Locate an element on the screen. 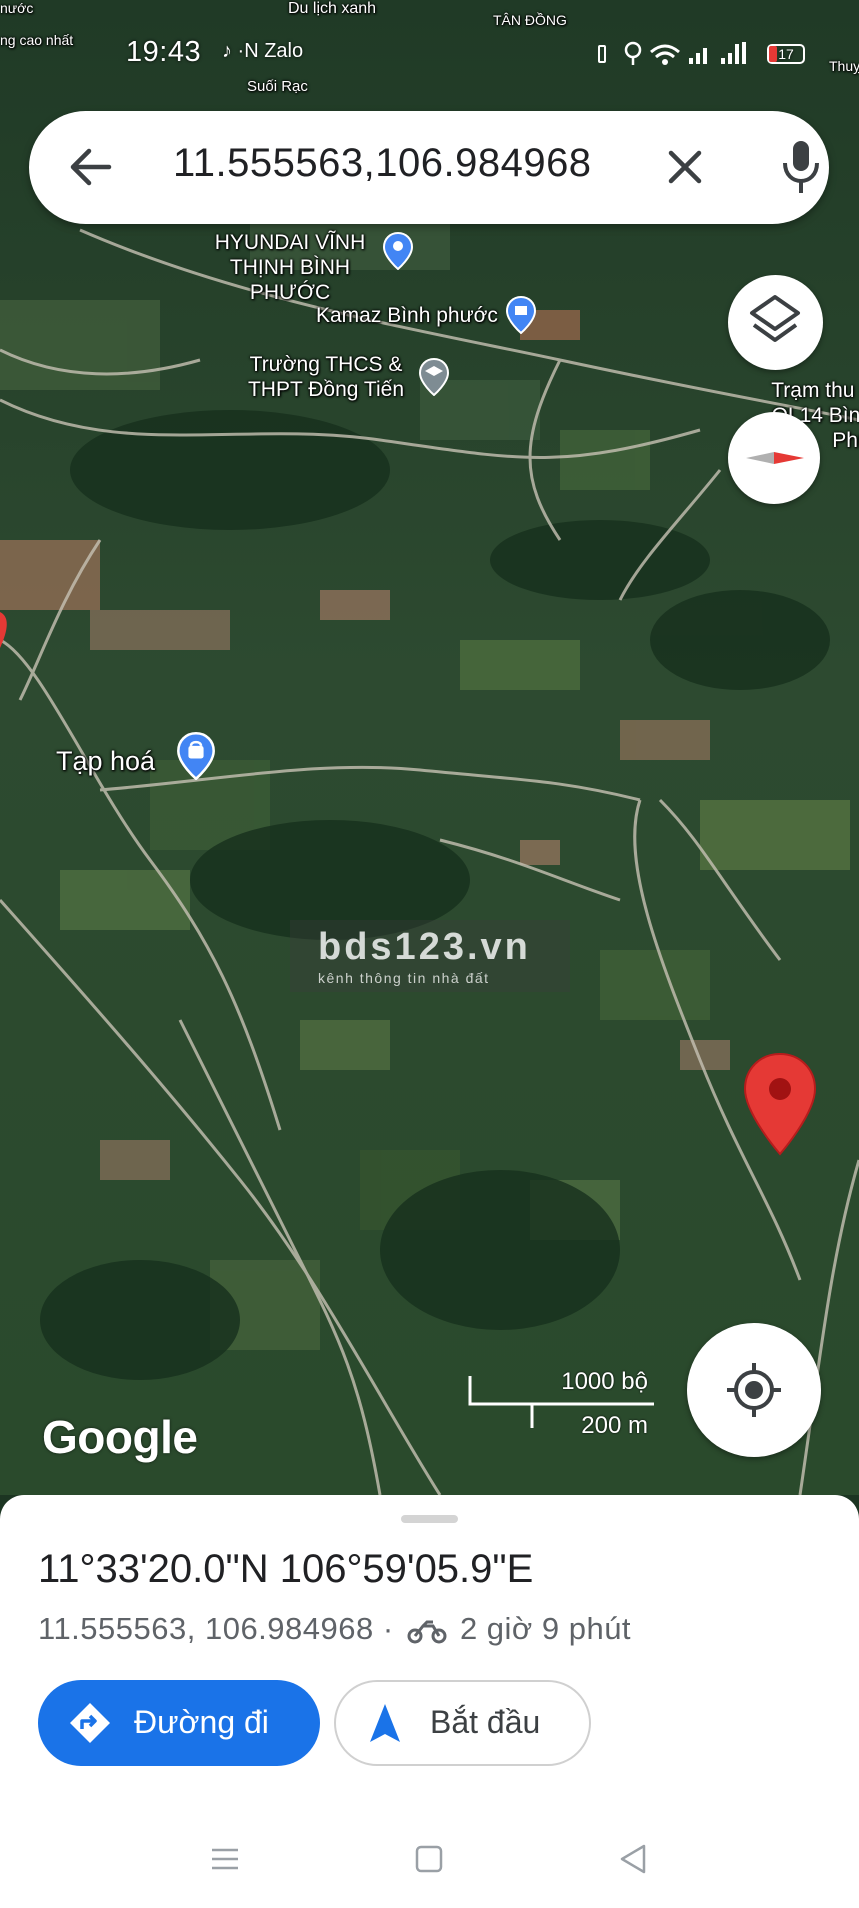  search-bar: 11.555563,106.984968 is located at coordinates (429, 167).